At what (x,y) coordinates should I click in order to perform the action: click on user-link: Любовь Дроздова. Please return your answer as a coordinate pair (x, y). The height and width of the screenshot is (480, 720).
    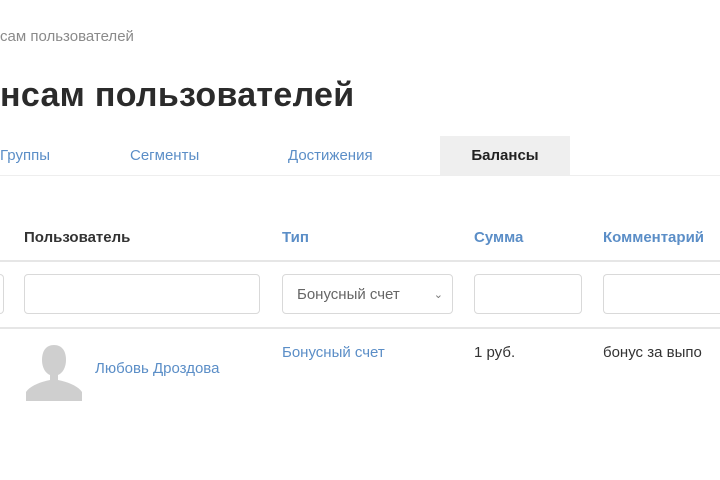
    Looking at the image, I should click on (157, 368).